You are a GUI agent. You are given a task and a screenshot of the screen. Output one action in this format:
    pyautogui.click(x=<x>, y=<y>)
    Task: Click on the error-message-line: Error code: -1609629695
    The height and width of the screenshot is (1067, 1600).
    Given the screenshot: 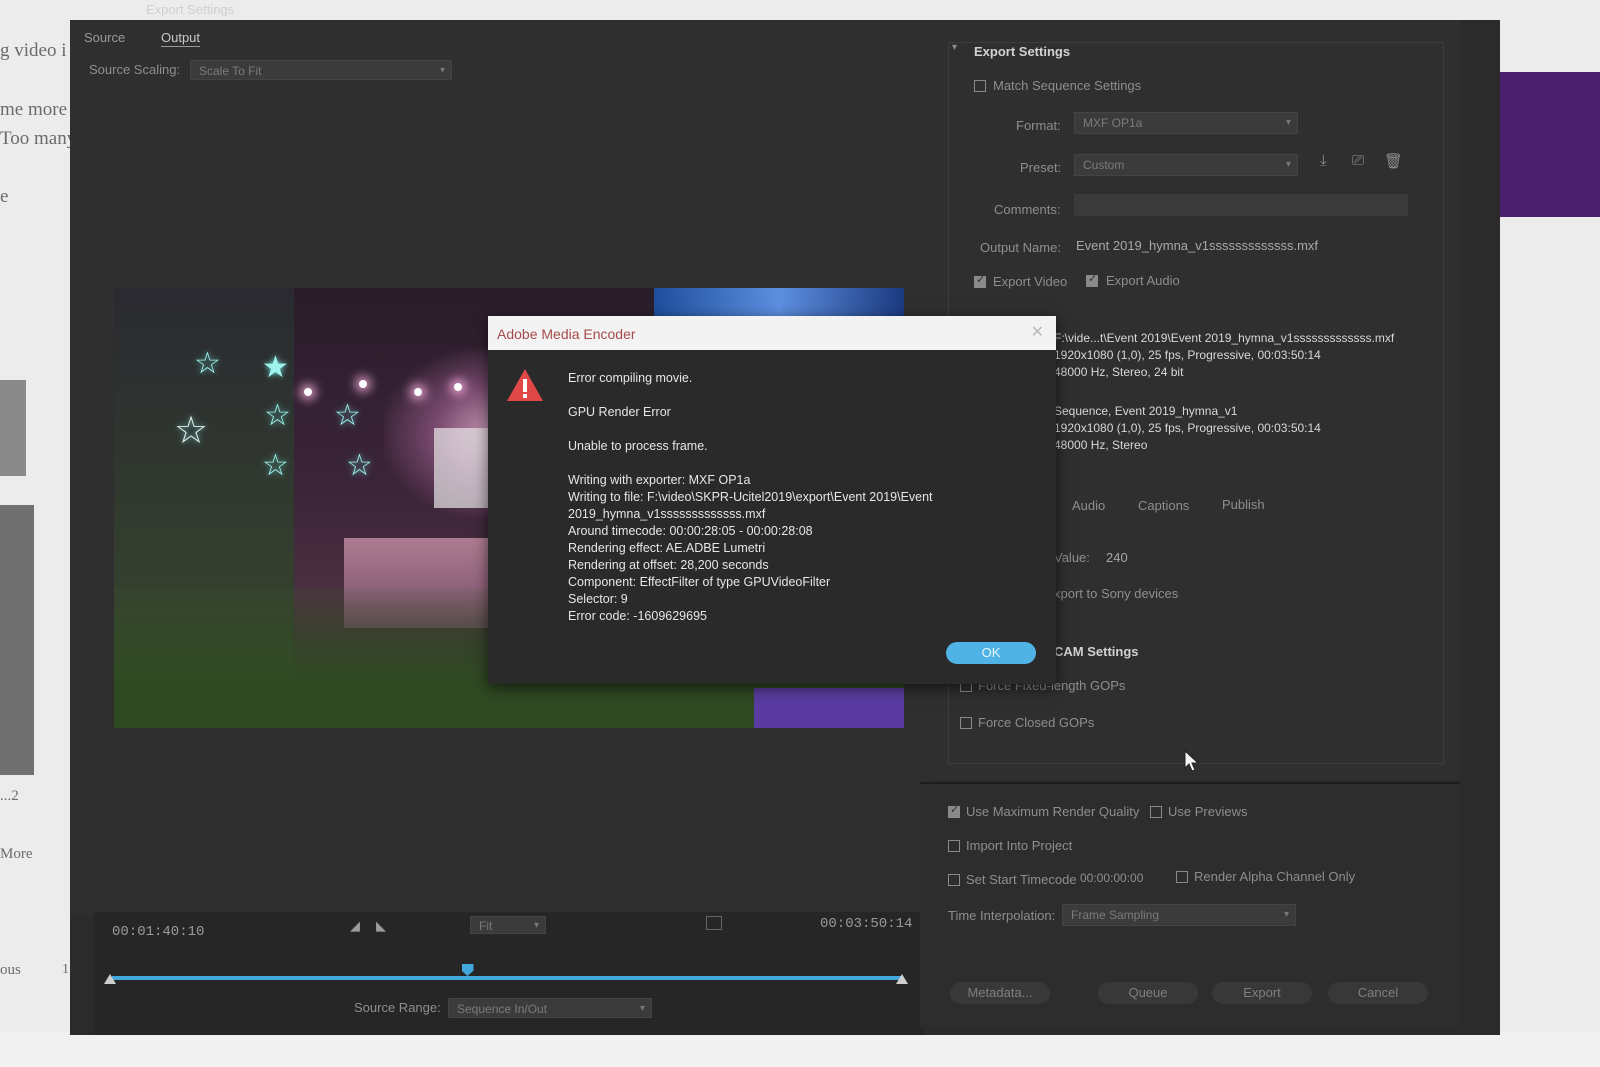 What is the action you would take?
    pyautogui.click(x=637, y=616)
    